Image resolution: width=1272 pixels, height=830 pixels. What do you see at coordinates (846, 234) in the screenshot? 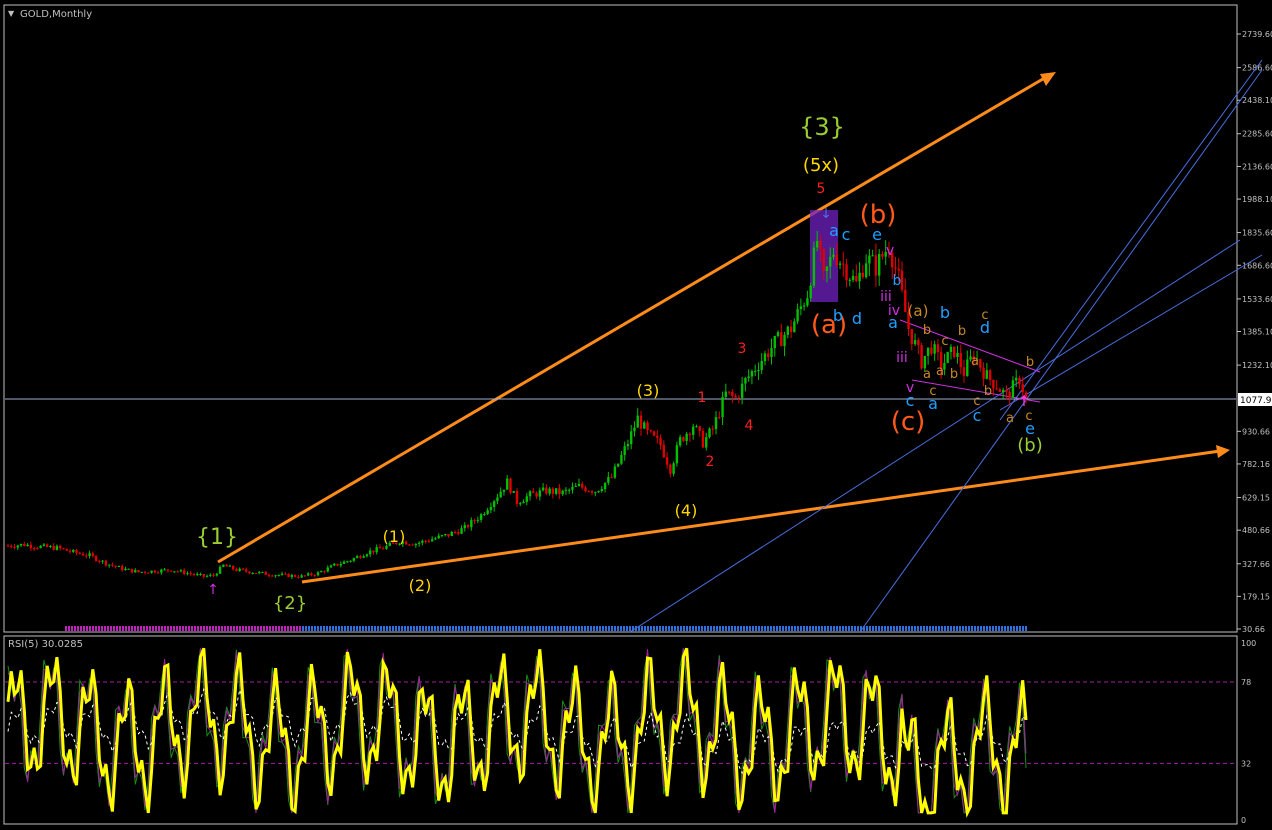
I see `wave-label: c` at bounding box center [846, 234].